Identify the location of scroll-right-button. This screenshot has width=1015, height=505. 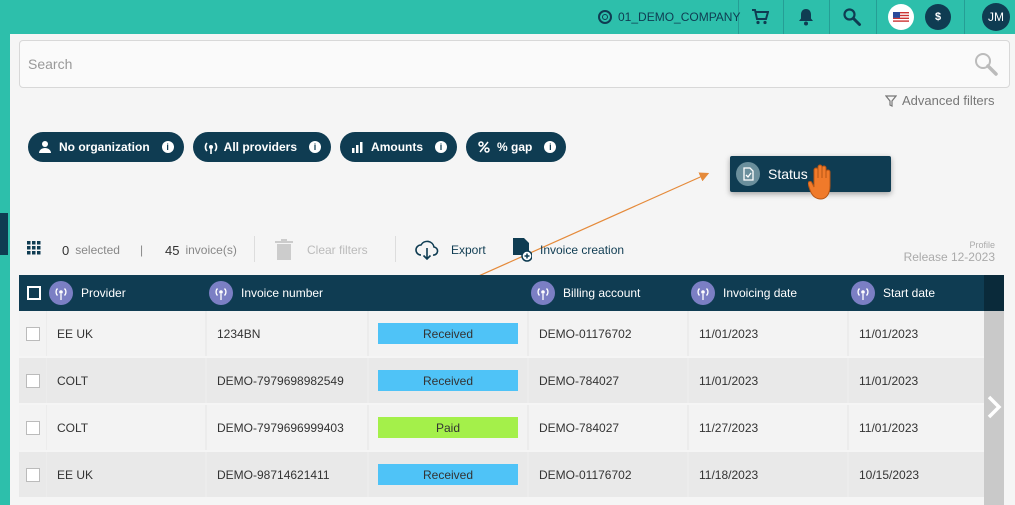
(994, 408).